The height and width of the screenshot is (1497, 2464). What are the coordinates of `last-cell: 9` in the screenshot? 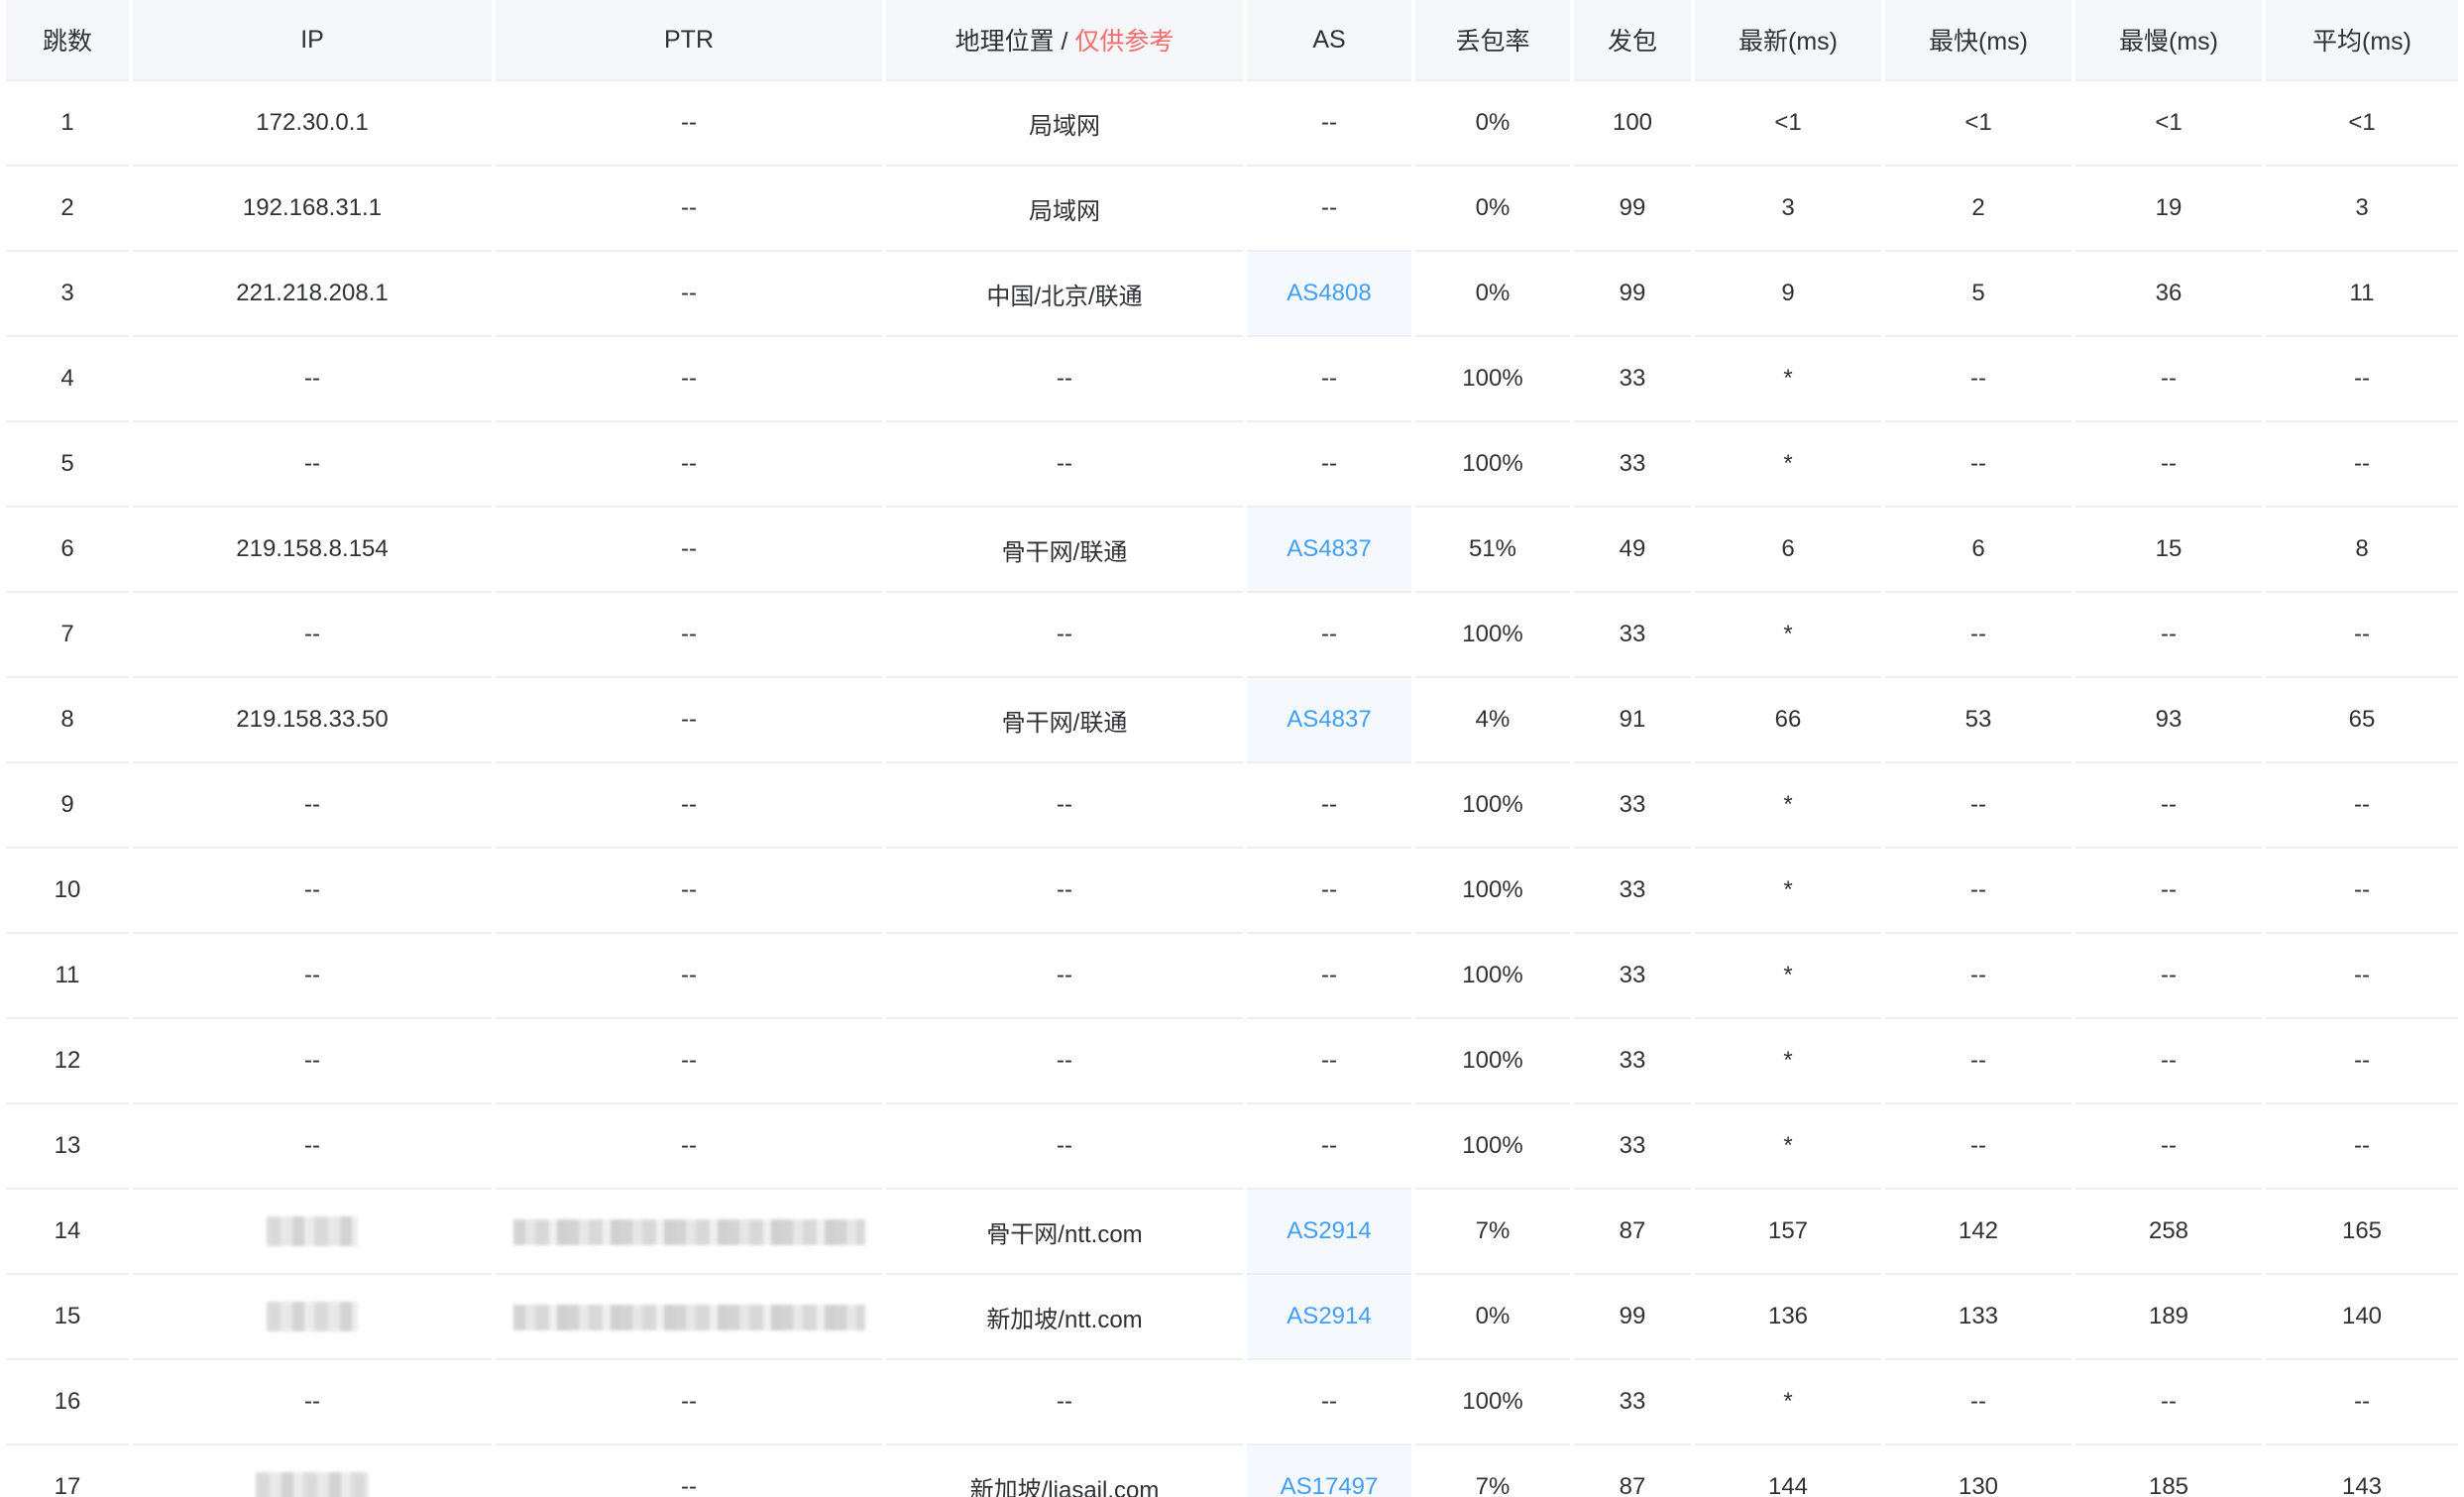 It's located at (1789, 294).